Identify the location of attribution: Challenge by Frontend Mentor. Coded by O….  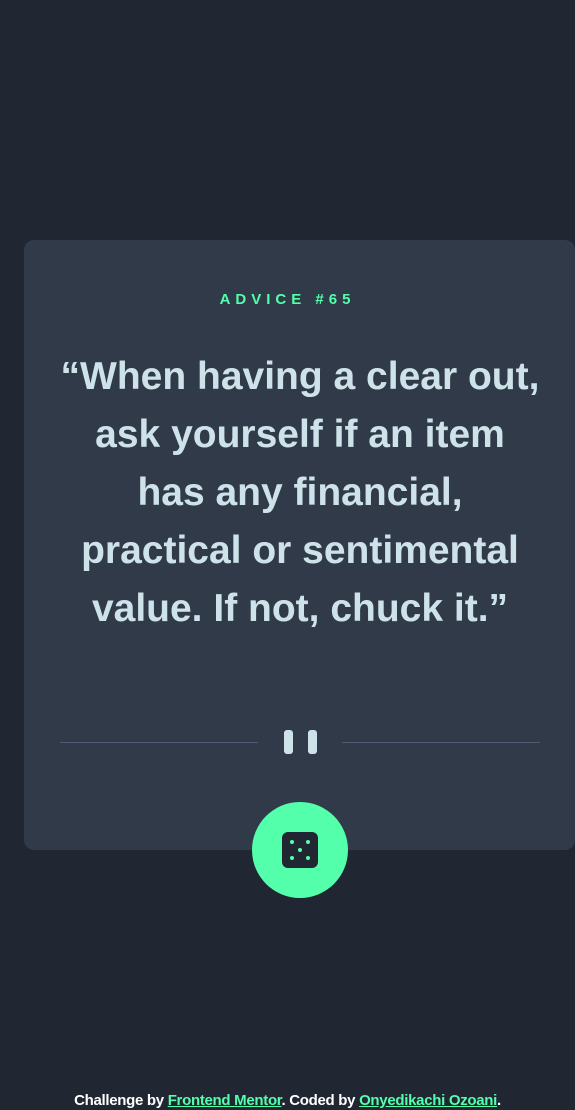
(287, 1100).